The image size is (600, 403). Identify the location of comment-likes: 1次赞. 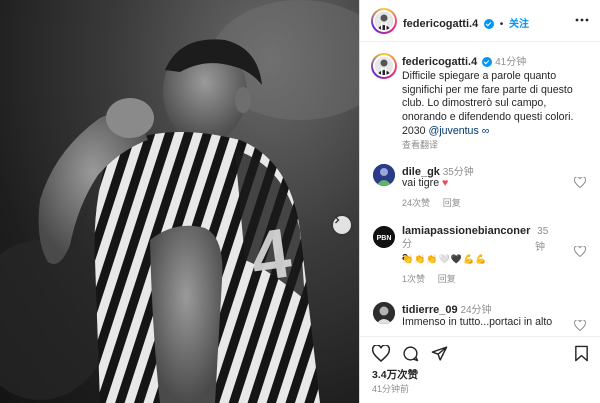
(413, 279).